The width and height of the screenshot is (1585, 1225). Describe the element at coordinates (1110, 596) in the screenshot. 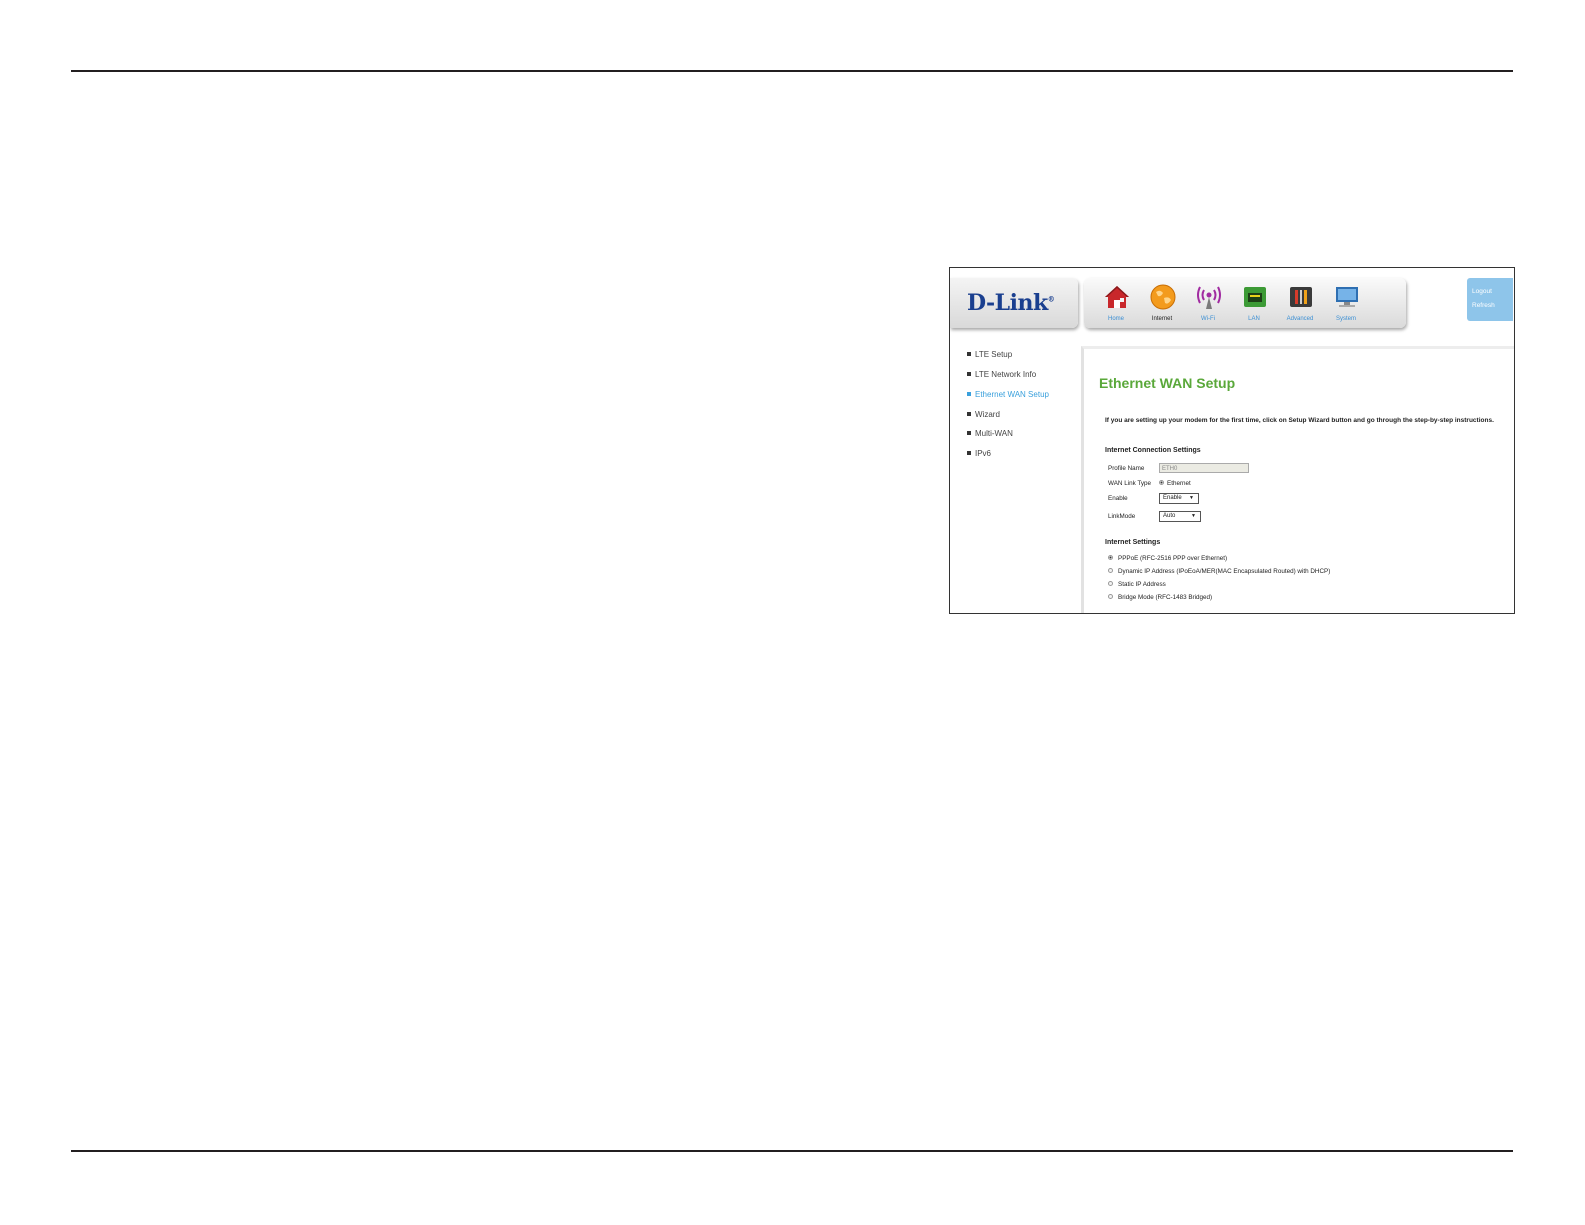

I see `bridge-mode-radio` at that location.